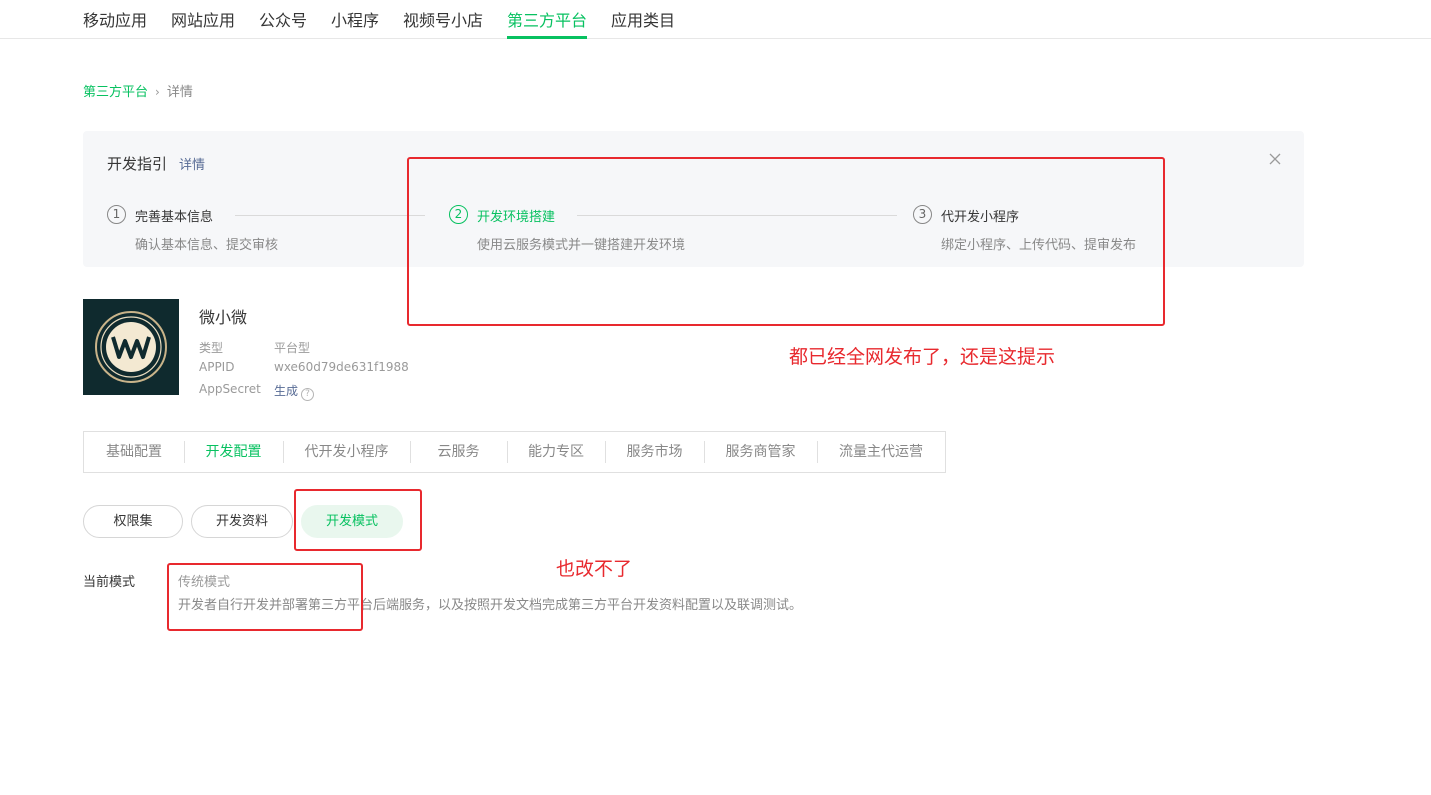 This screenshot has width=1431, height=795. Describe the element at coordinates (352, 521) in the screenshot. I see `pill-dev-mode: 开发模式` at that location.